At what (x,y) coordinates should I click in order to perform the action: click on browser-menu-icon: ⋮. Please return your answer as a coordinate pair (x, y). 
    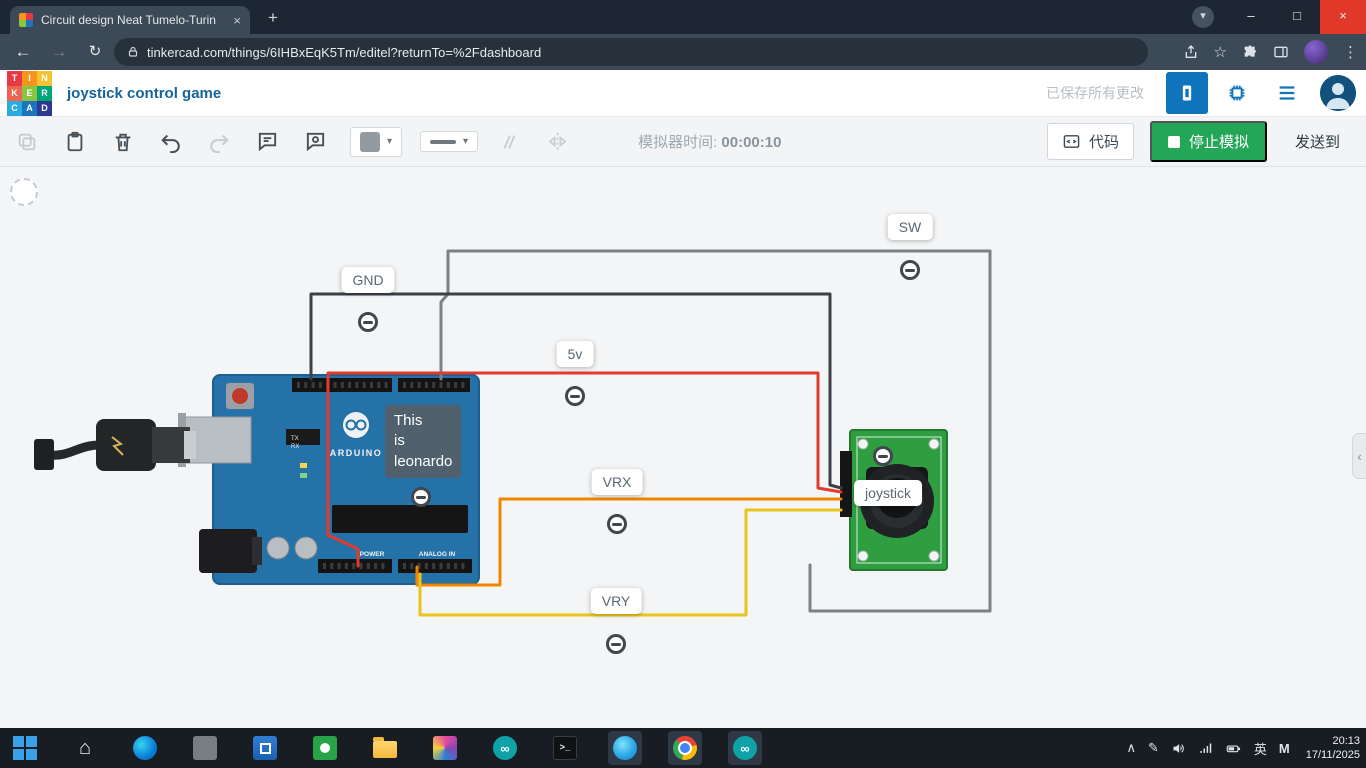
    Looking at the image, I should click on (1350, 52).